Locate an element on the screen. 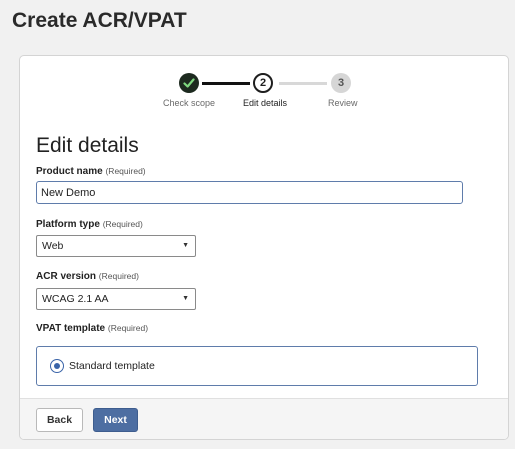 The width and height of the screenshot is (515, 449). stepper-connector-upcoming is located at coordinates (303, 83).